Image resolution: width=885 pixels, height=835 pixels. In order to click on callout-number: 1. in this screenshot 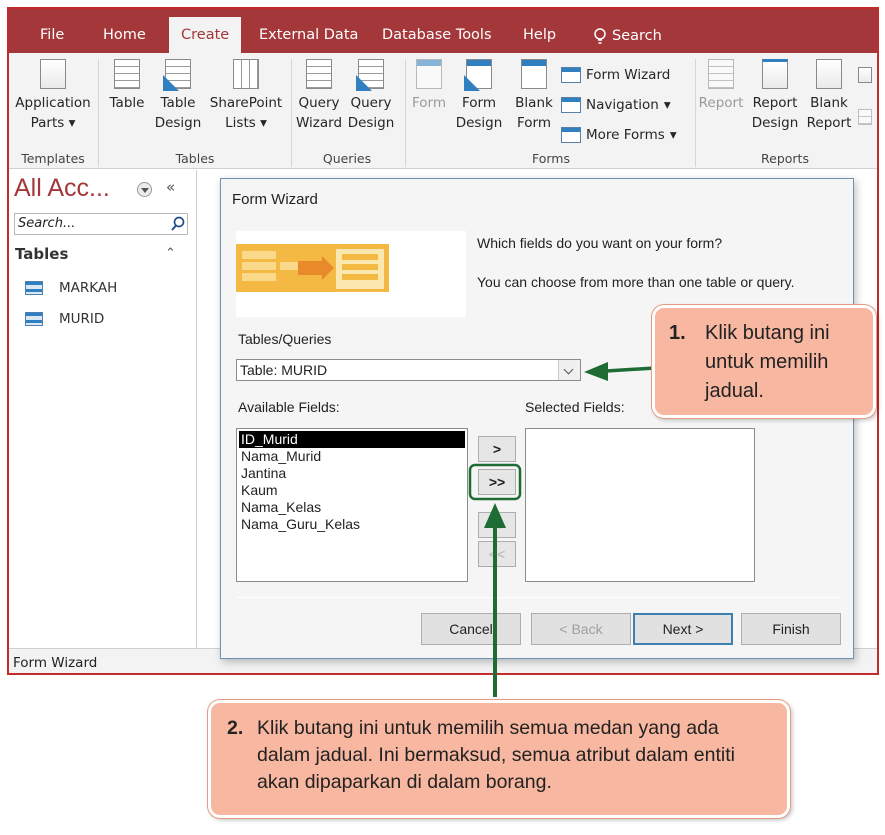, I will do `click(677, 333)`.